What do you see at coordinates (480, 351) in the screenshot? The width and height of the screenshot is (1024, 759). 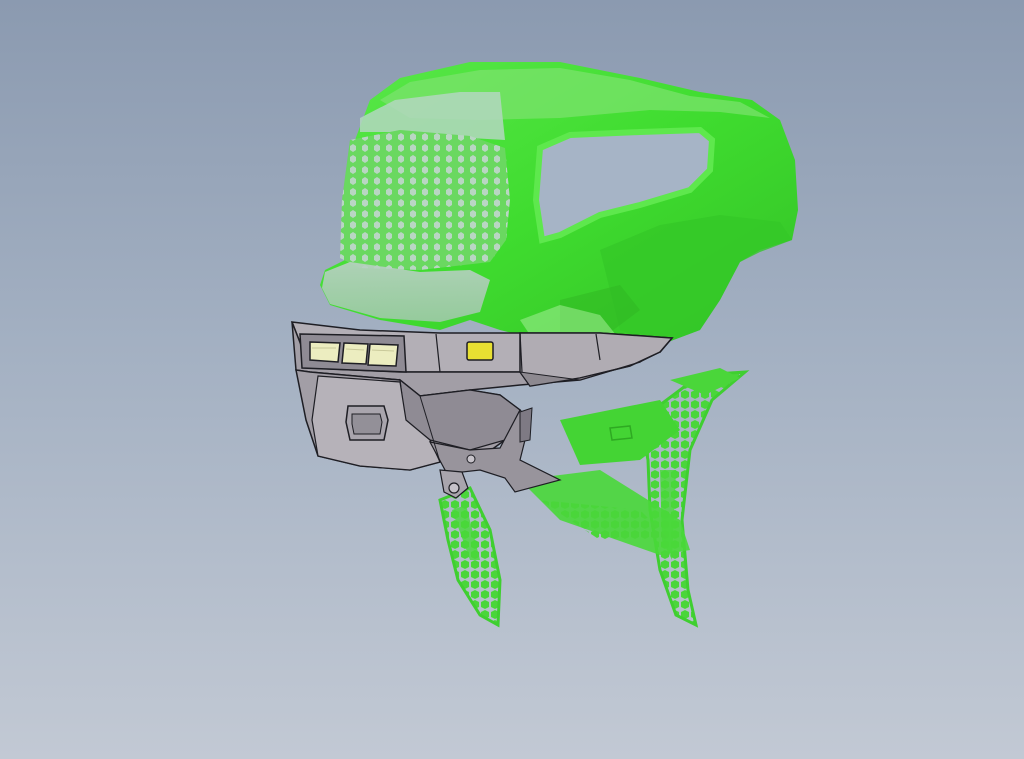 I see `marker-light` at bounding box center [480, 351].